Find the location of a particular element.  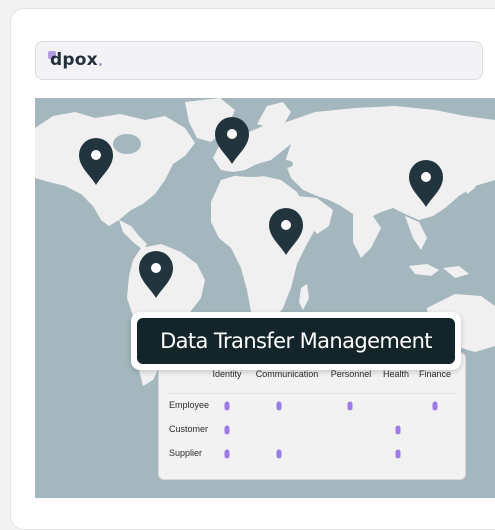

logo-text: dpox is located at coordinates (74, 60).